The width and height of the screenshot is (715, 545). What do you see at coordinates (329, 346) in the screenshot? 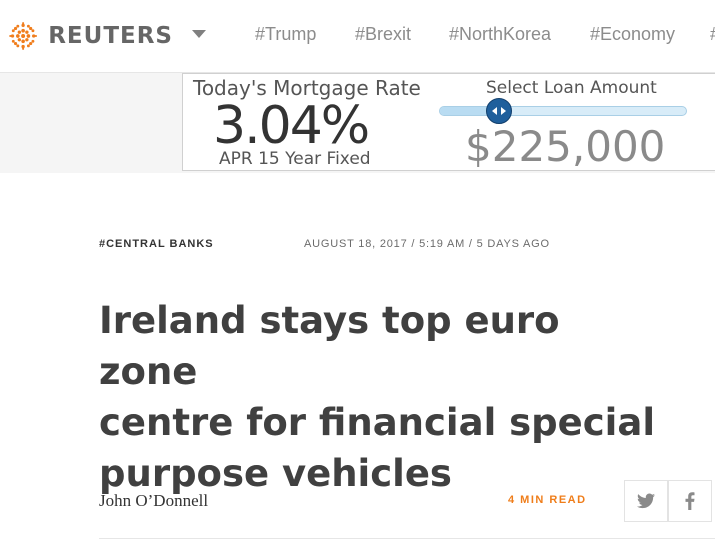
I see `headline-line: Ireland stays top euro zone` at bounding box center [329, 346].